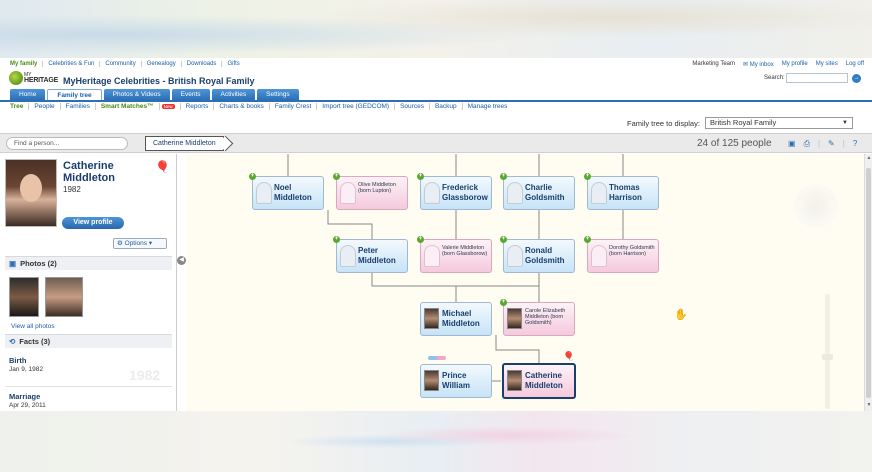 The height and width of the screenshot is (472, 872). What do you see at coordinates (88, 263) in the screenshot?
I see `photos-section-header: ▣ Photos (2)` at bounding box center [88, 263].